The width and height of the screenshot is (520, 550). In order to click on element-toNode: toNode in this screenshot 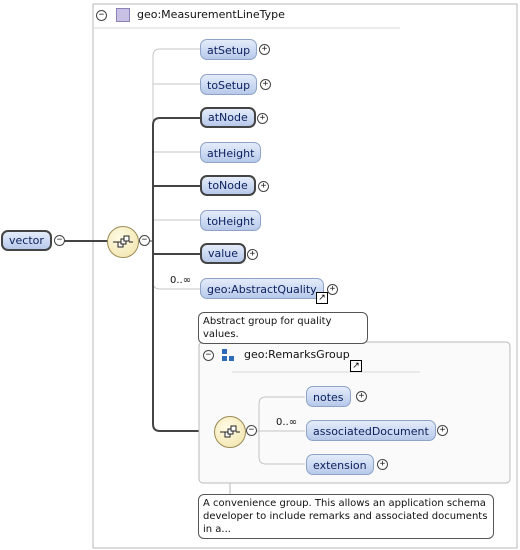, I will do `click(228, 185)`.